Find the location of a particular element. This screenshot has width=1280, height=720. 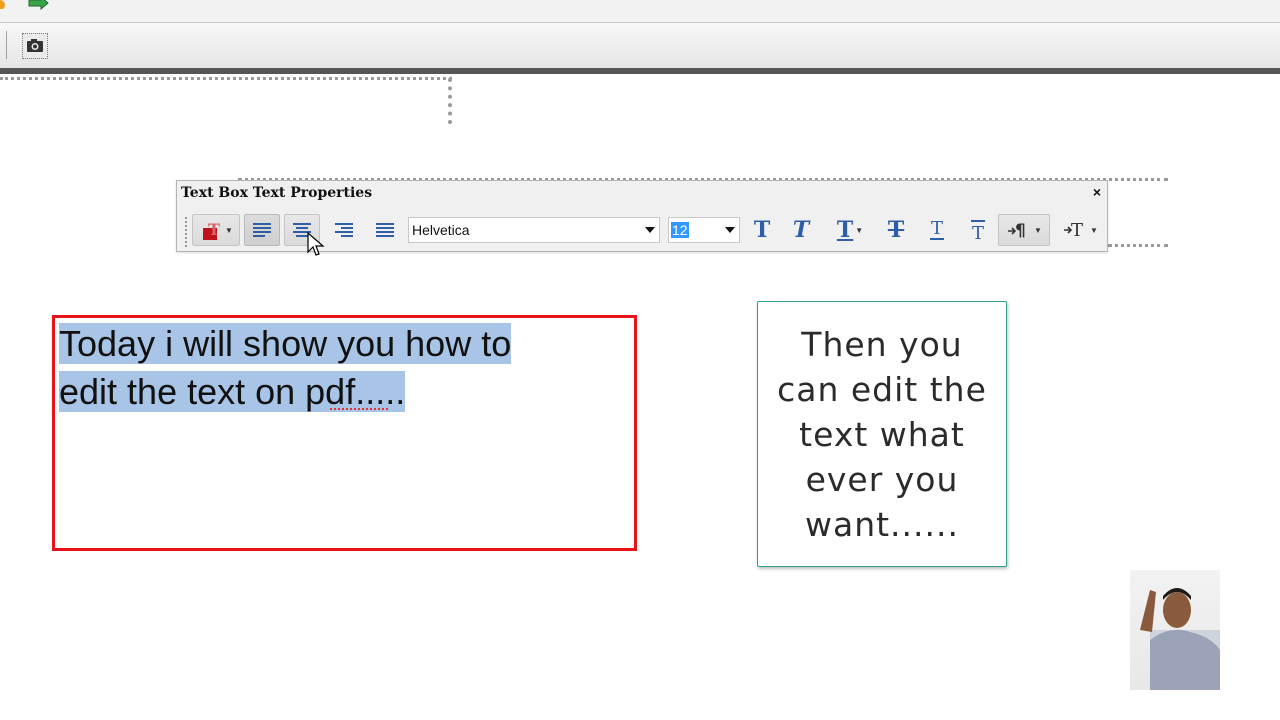

text-color-icon: T T is located at coordinates (211, 230).